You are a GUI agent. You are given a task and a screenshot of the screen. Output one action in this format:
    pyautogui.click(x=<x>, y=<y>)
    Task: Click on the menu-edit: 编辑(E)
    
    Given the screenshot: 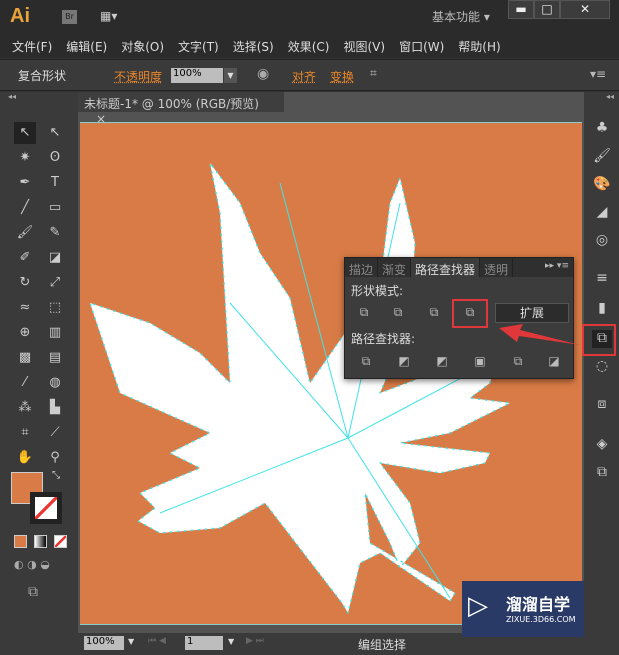 What is the action you would take?
    pyautogui.click(x=88, y=46)
    